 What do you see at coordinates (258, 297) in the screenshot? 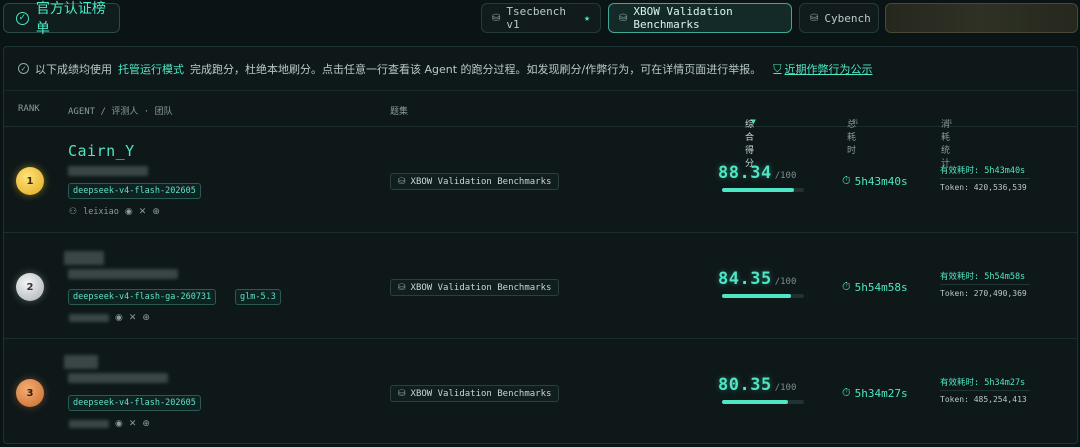
I see `model-tag: glm-5.3` at bounding box center [258, 297].